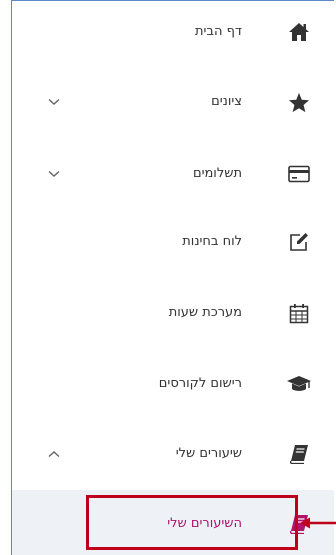 This screenshot has height=555, width=336. Describe the element at coordinates (299, 32) in the screenshot. I see `home-icon` at that location.